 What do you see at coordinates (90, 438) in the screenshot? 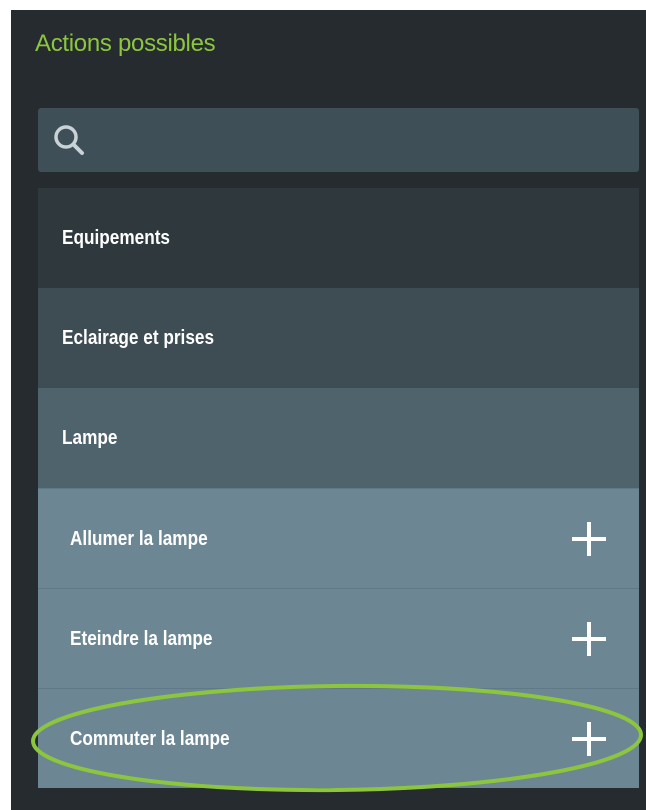
I see `category-label: Lampe` at bounding box center [90, 438].